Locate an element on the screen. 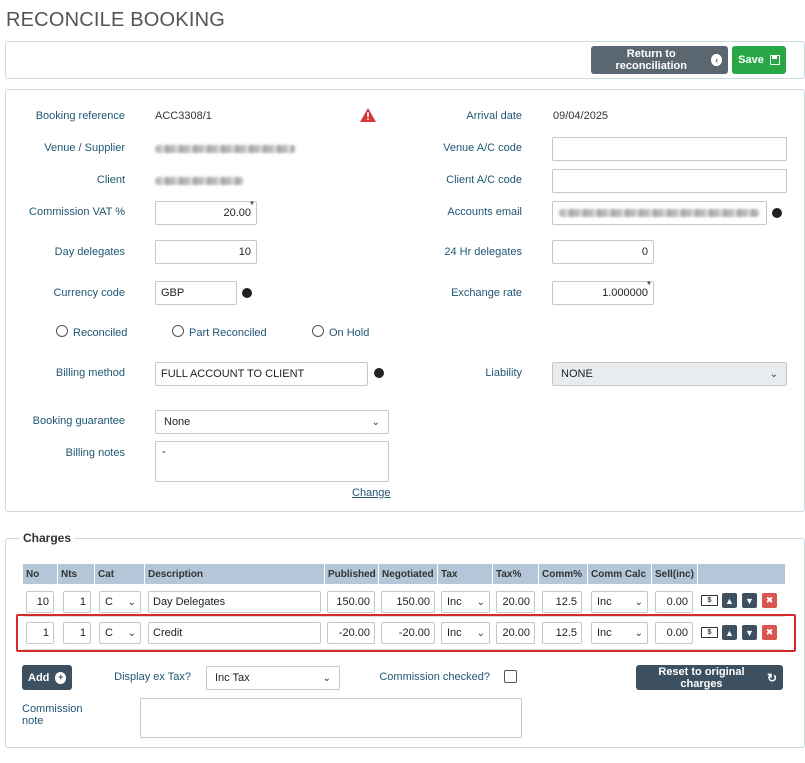 Image resolution: width=805 pixels, height=763 pixels. liability-label: Liability is located at coordinates (503, 373).